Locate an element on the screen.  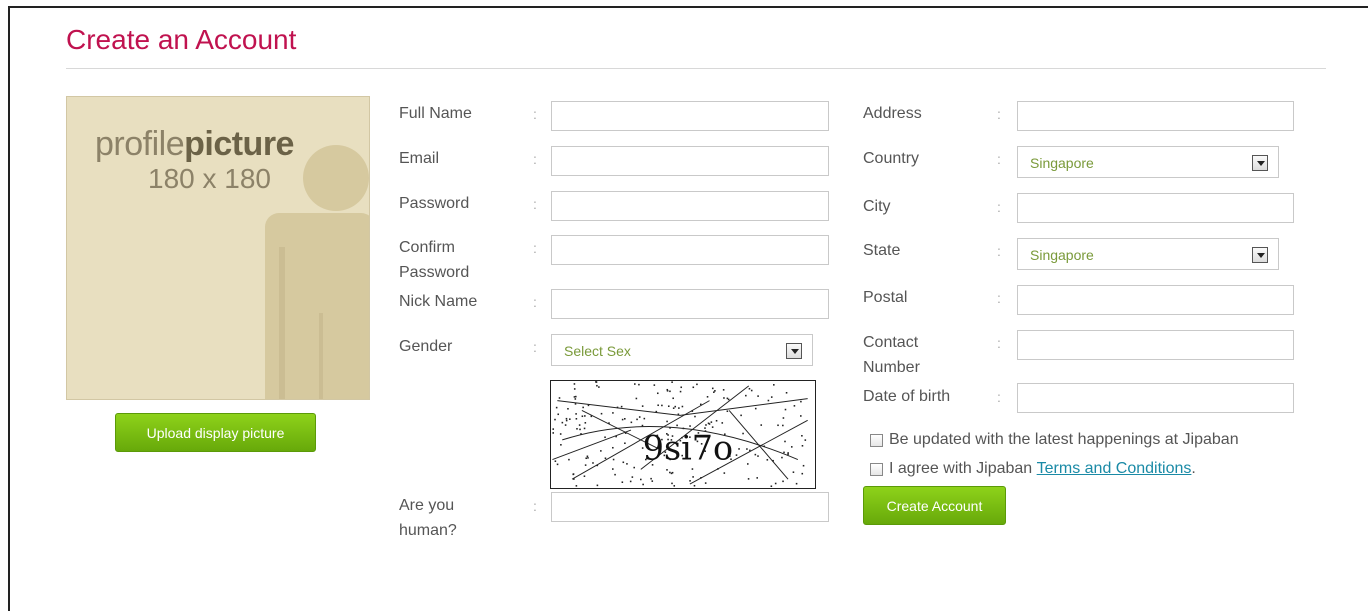
full-name-input is located at coordinates (690, 116).